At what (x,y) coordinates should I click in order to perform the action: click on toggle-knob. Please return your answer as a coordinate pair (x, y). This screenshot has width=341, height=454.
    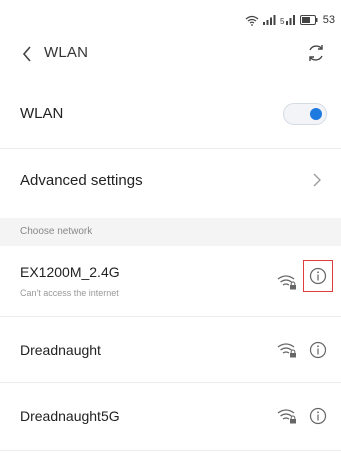
    Looking at the image, I should click on (316, 114).